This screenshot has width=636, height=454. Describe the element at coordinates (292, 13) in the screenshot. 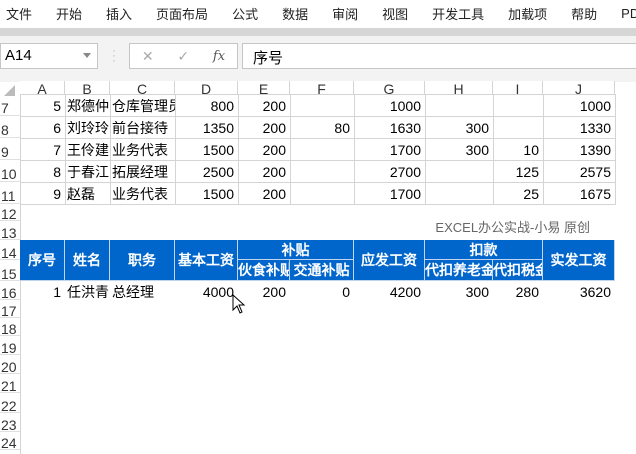

I see `menu-item: 数据` at that location.